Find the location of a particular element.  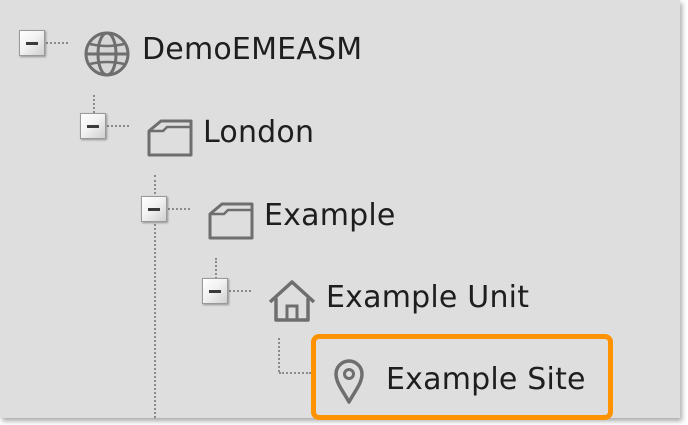

tree-node-label: London is located at coordinates (258, 133).